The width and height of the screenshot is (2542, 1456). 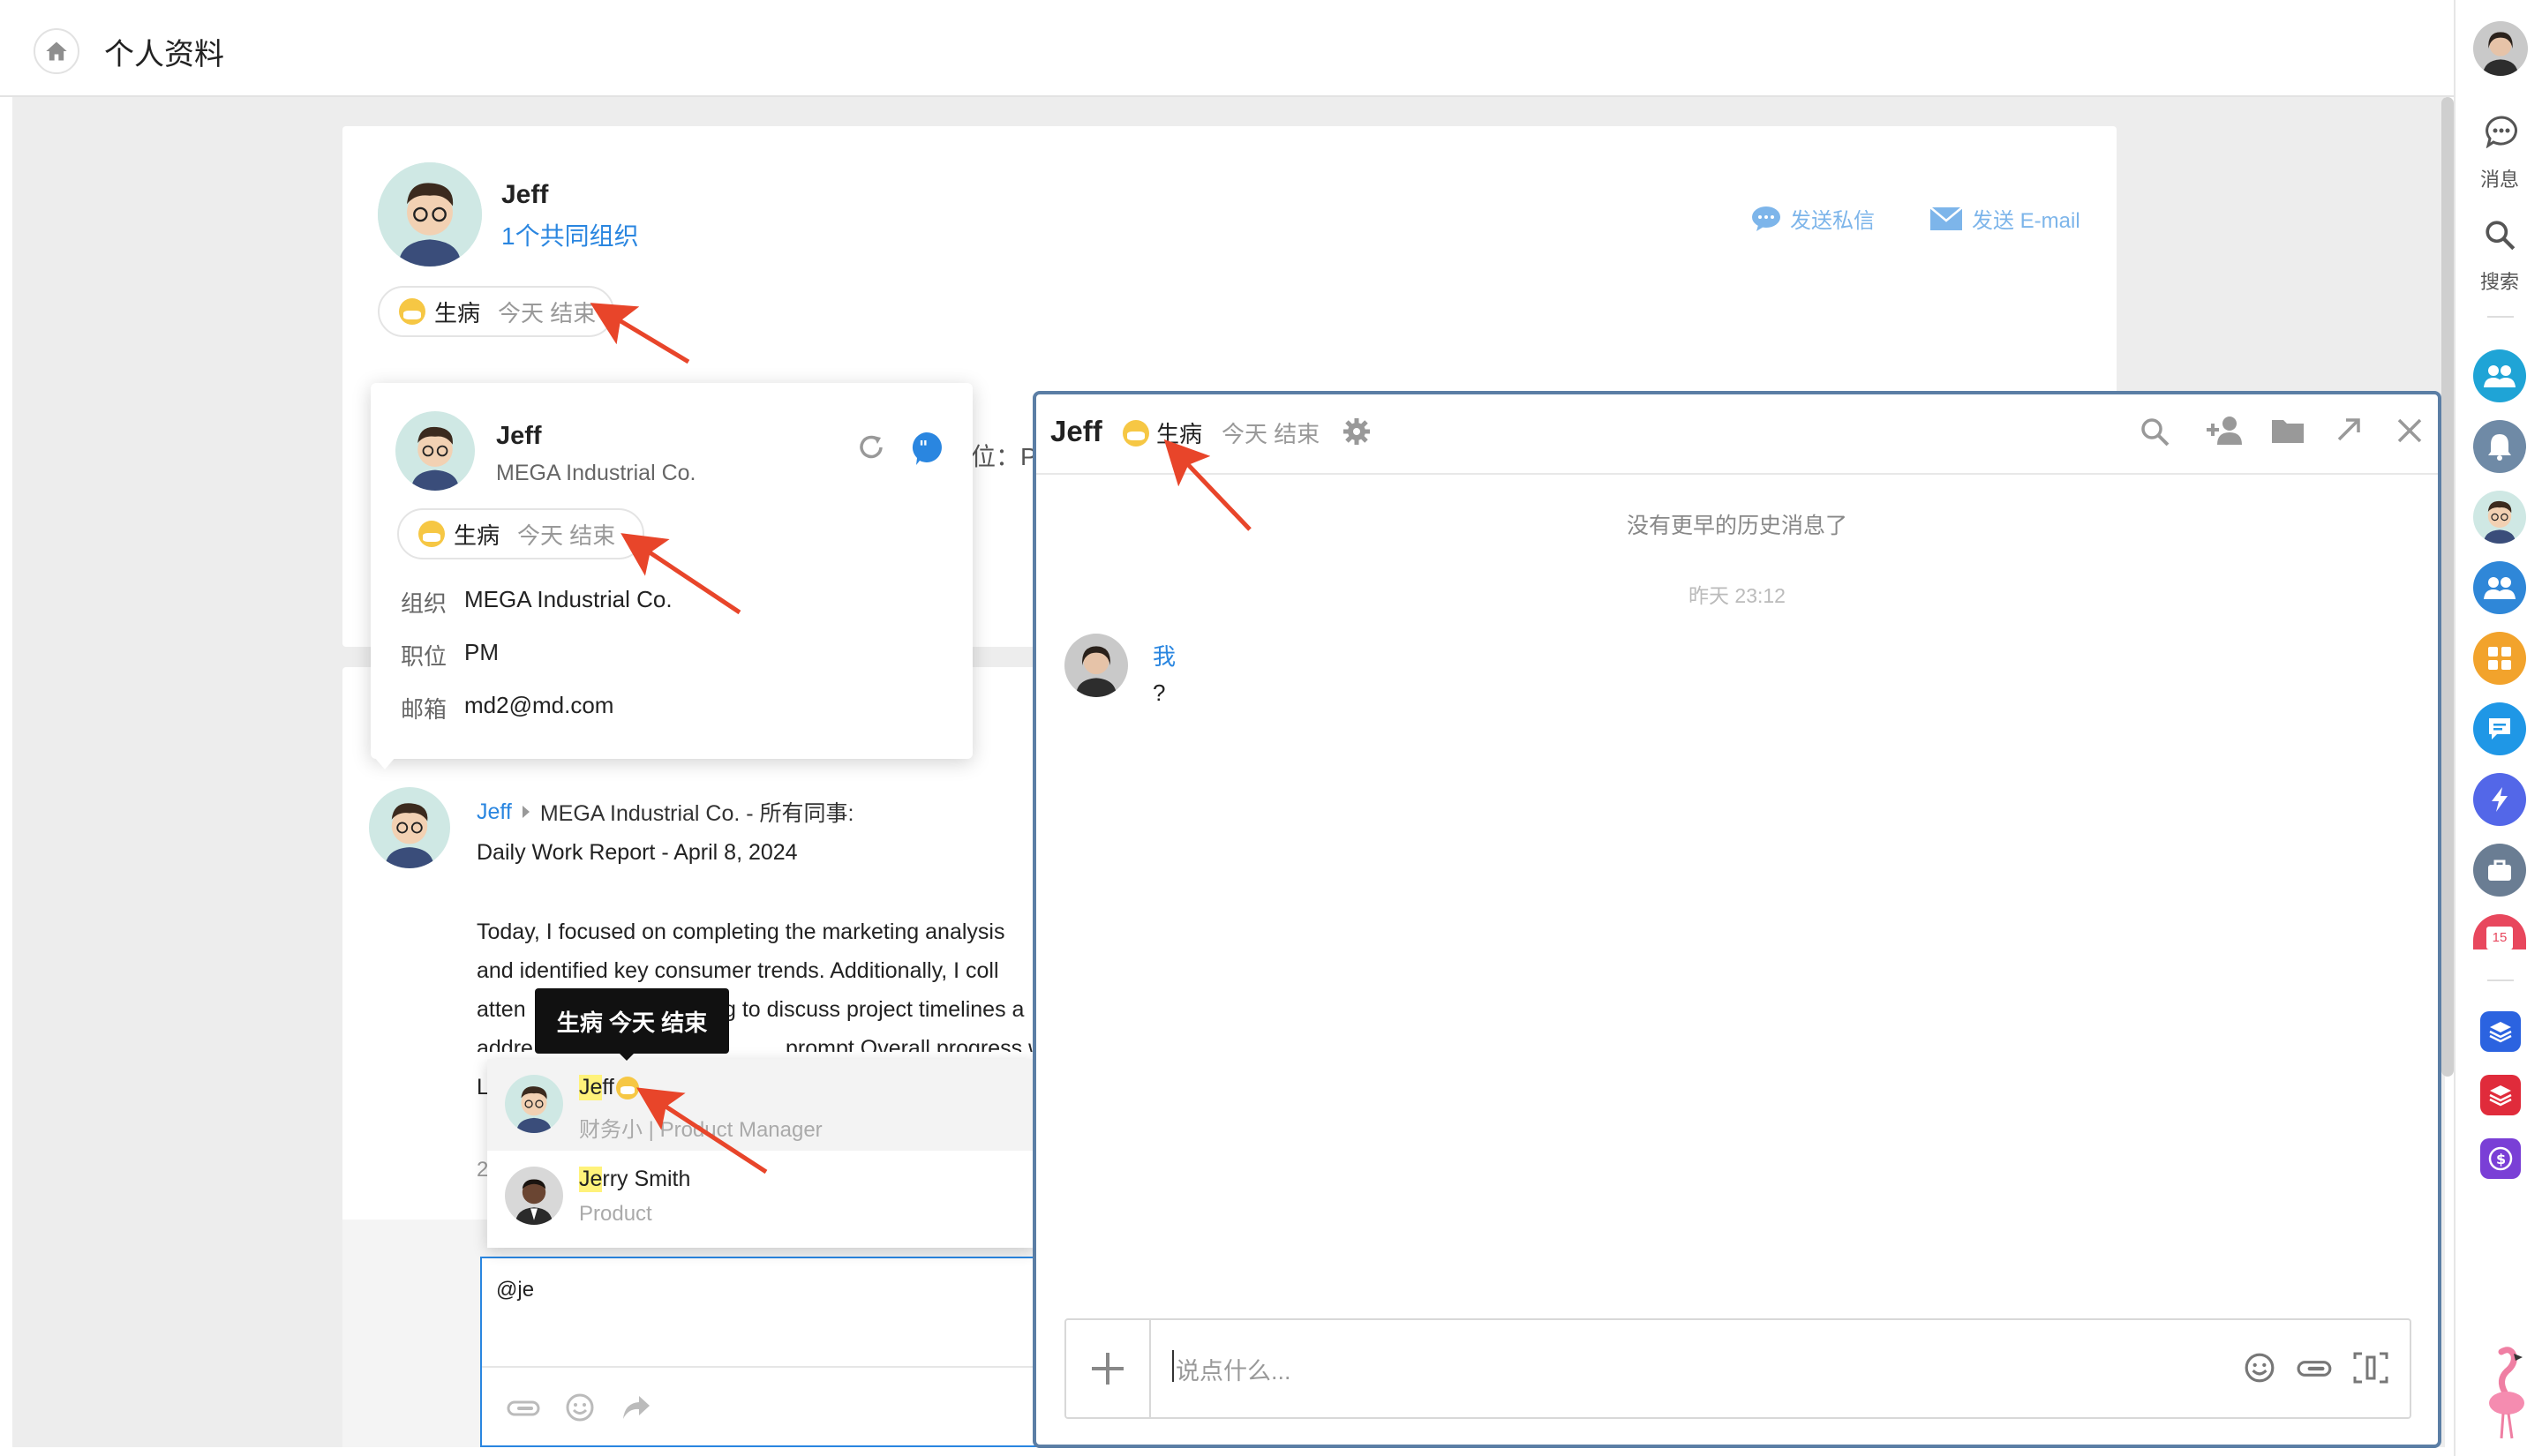 I want to click on sidebar-item-layers-blue, so click(x=2500, y=1031).